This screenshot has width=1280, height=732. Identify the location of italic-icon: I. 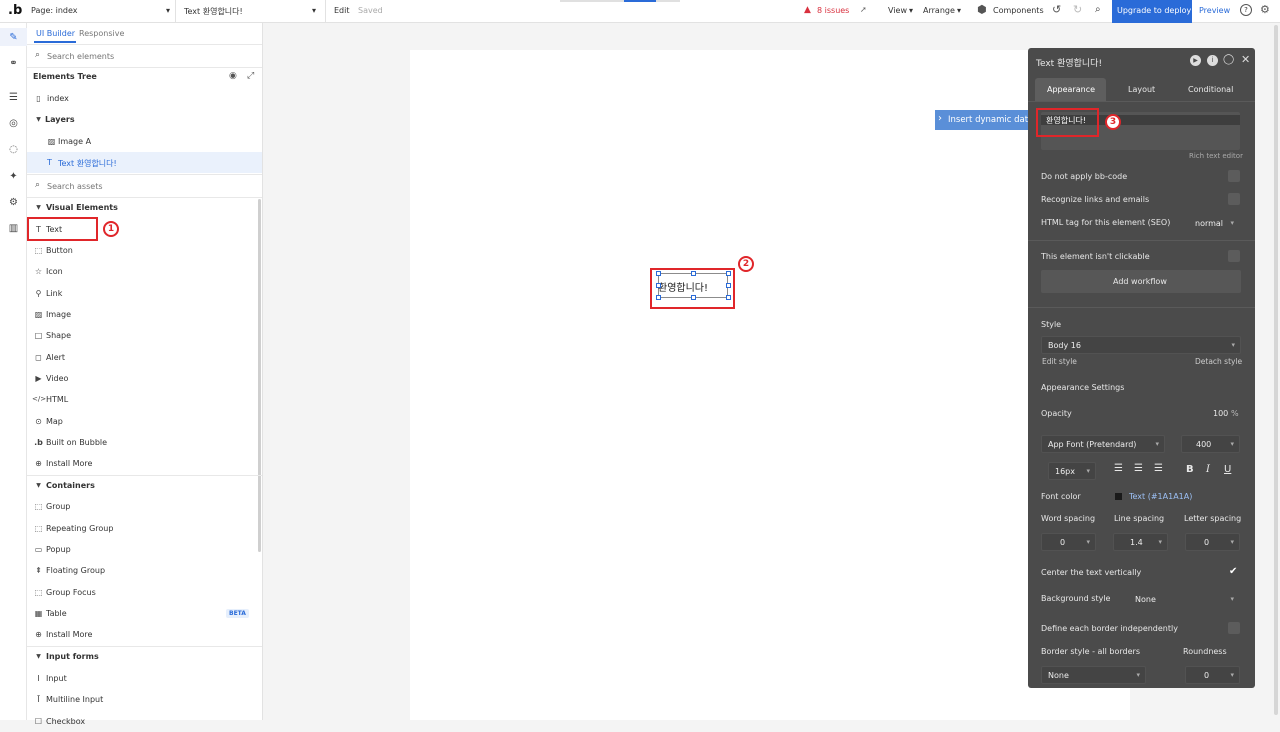
(1208, 469).